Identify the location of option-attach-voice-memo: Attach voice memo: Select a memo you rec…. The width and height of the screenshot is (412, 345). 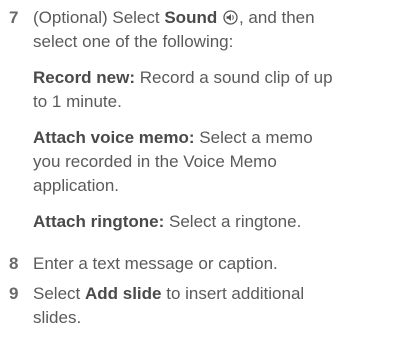
(173, 161).